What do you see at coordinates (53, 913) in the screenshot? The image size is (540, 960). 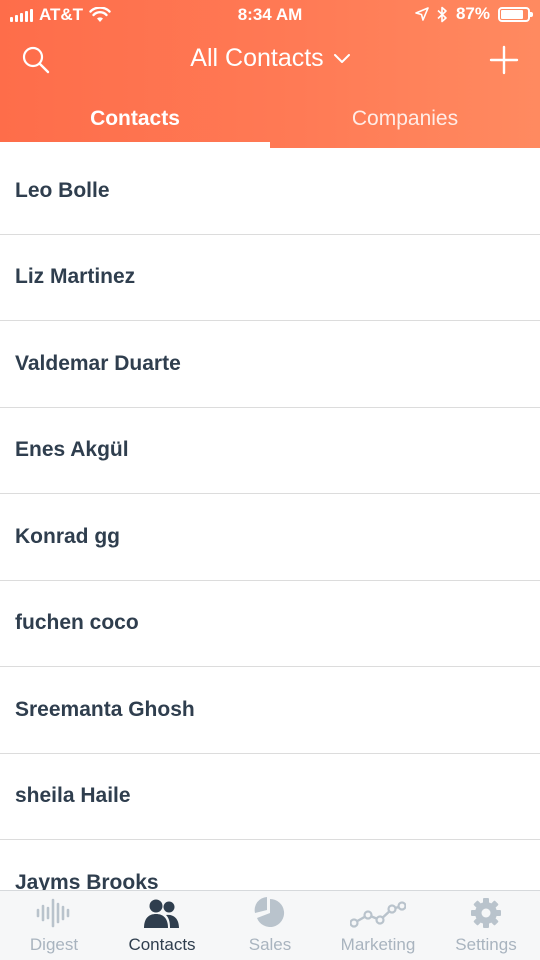 I see `digest-waveform-icon` at bounding box center [53, 913].